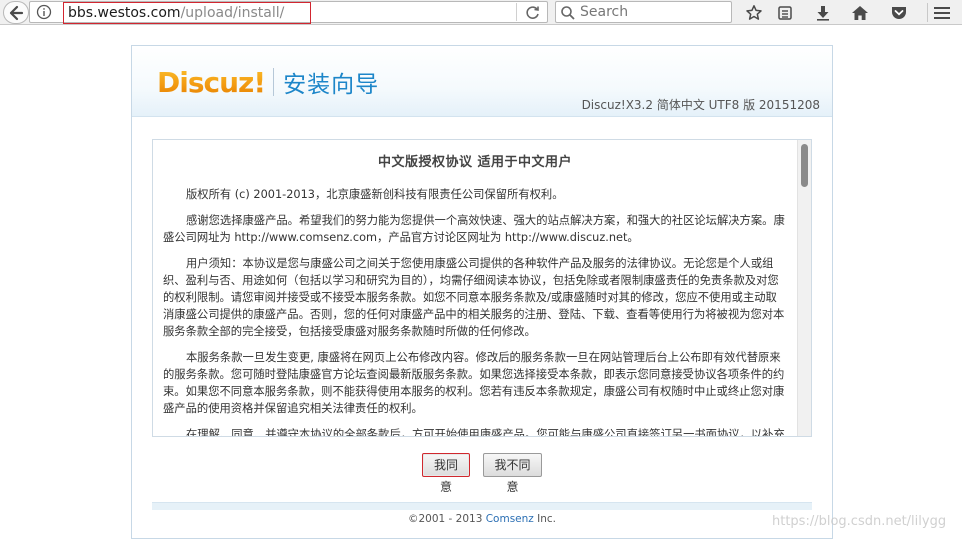  I want to click on browser-toolbar: bbs.westos.com/upload/install/ Search, so click(481, 12).